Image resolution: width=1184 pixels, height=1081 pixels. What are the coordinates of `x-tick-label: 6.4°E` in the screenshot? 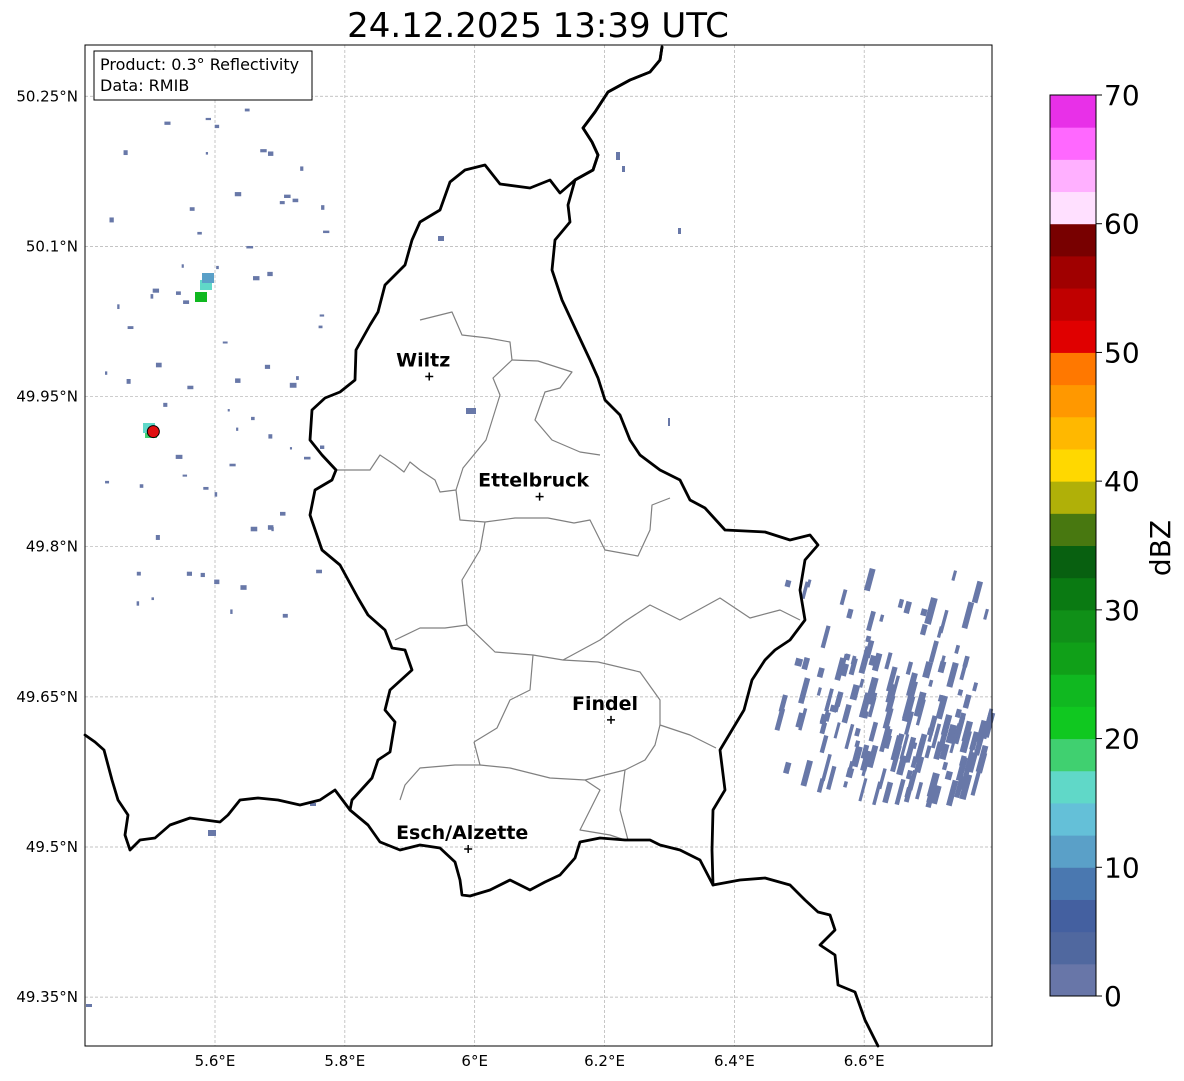 It's located at (734, 1061).